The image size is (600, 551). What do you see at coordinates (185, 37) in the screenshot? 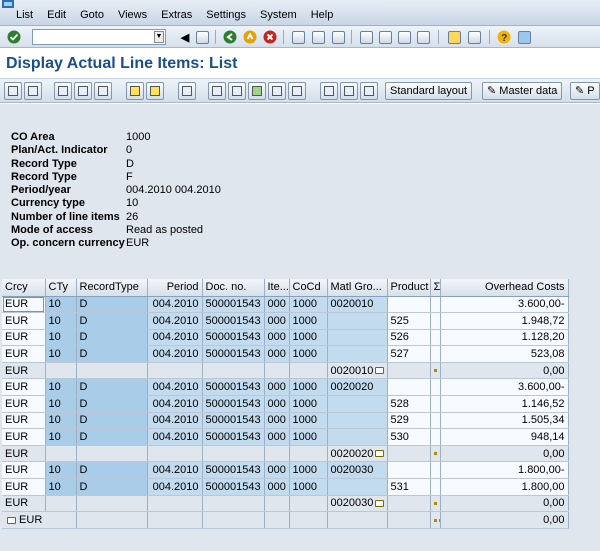
I see `arrow-left-icon: ◀` at bounding box center [185, 37].